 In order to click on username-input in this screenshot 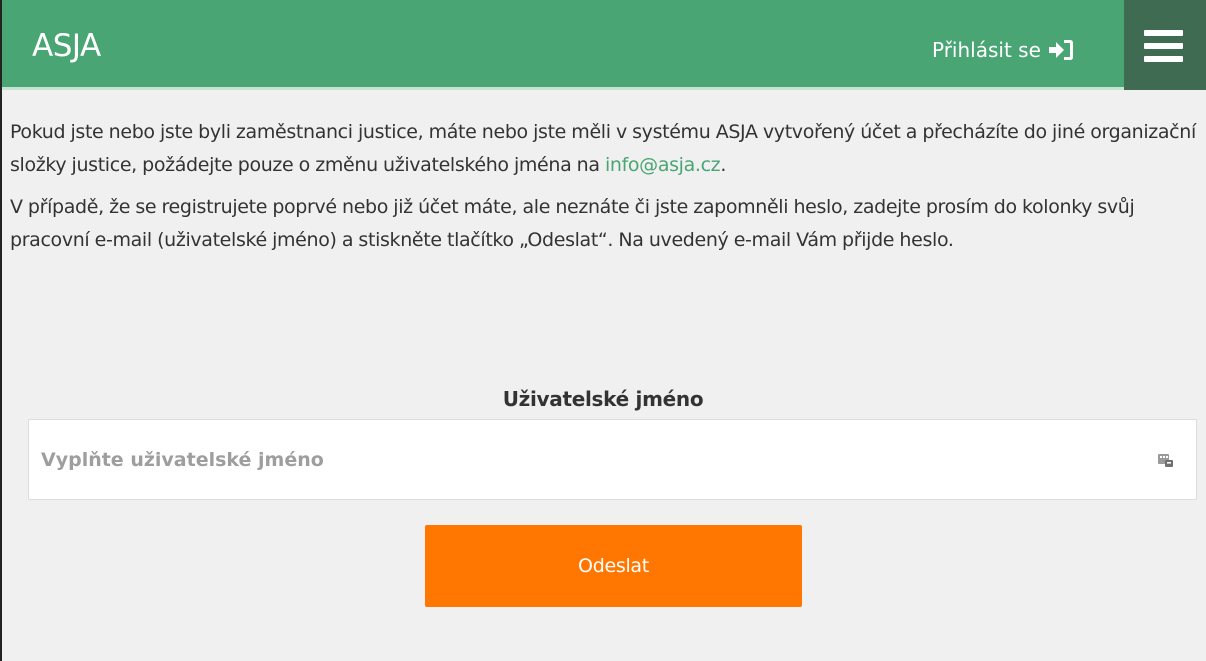, I will do `click(612, 459)`.